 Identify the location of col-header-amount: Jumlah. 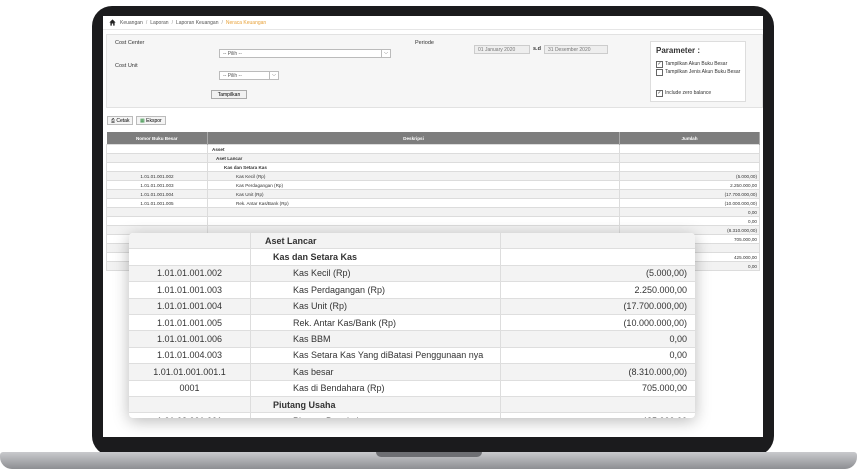
(689, 138).